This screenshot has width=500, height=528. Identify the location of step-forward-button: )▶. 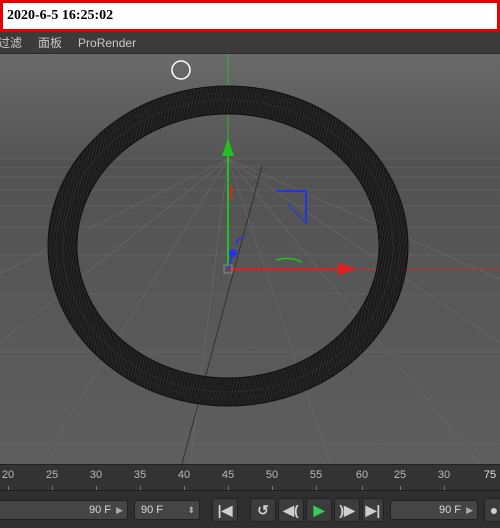
(347, 510).